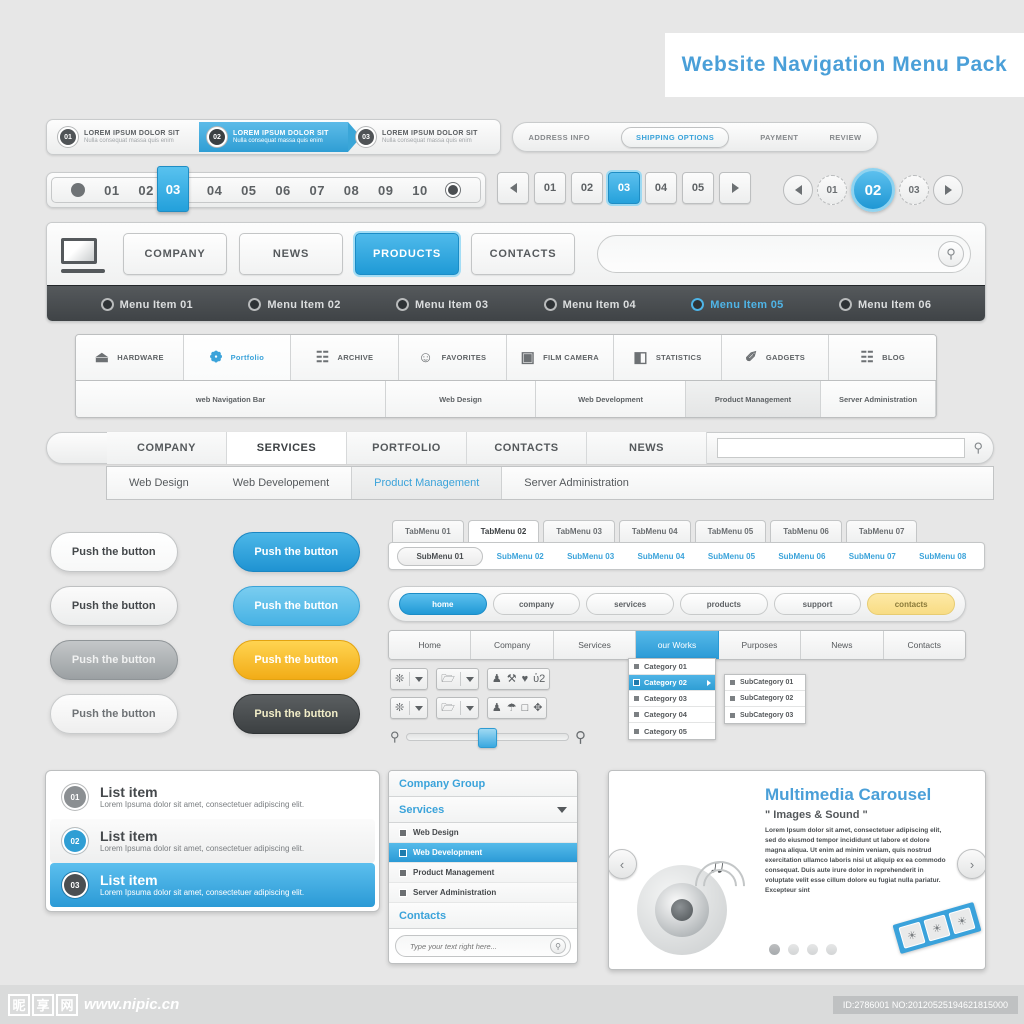 The height and width of the screenshot is (1024, 1024). Describe the element at coordinates (512, 708) in the screenshot. I see `pin-icon: ☂` at that location.